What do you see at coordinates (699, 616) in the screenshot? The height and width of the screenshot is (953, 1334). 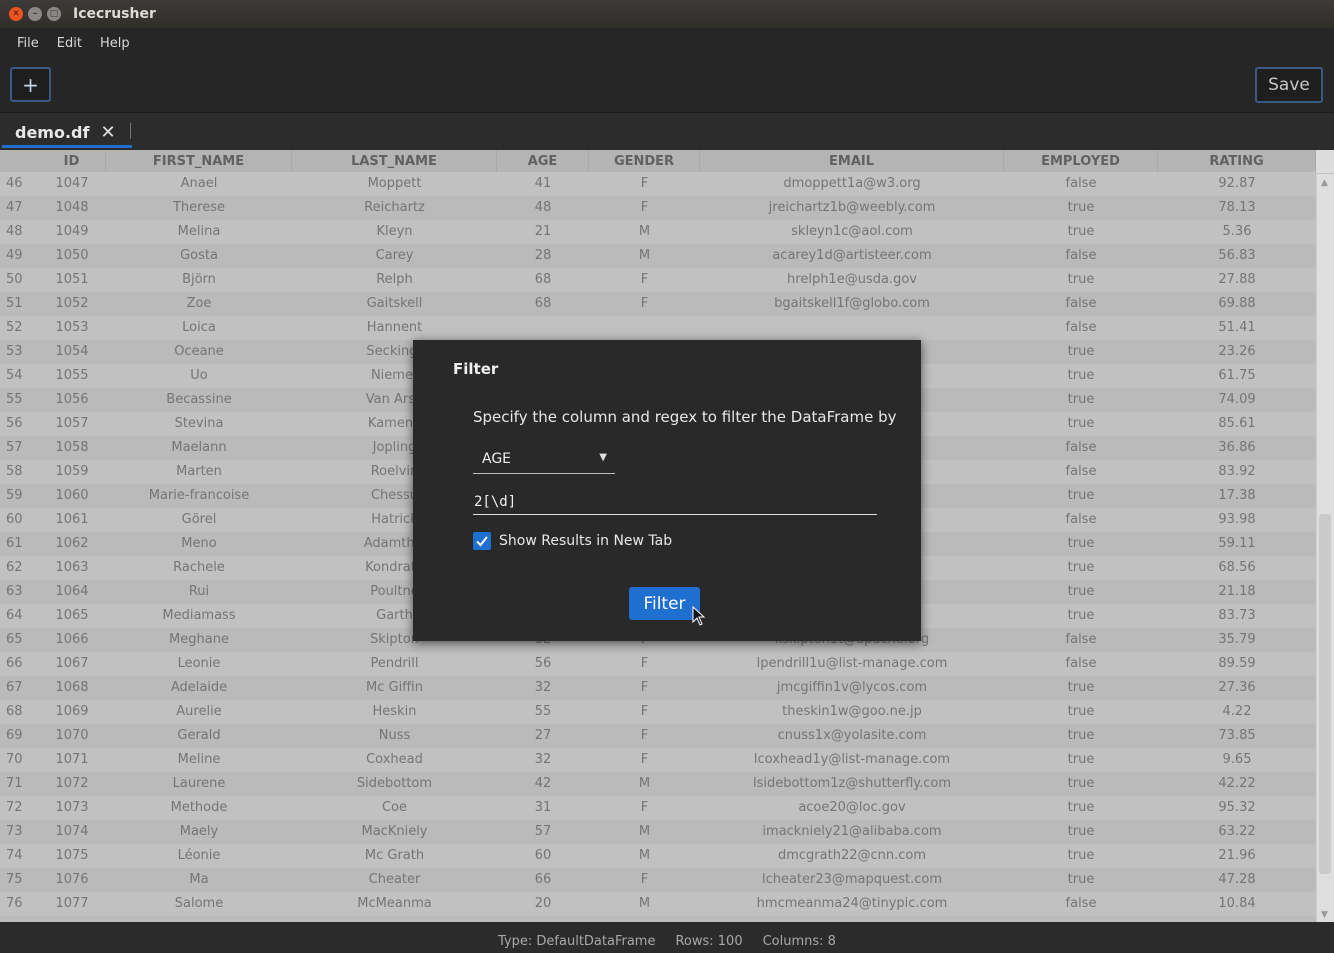 I see `mouse-cursor-icon` at bounding box center [699, 616].